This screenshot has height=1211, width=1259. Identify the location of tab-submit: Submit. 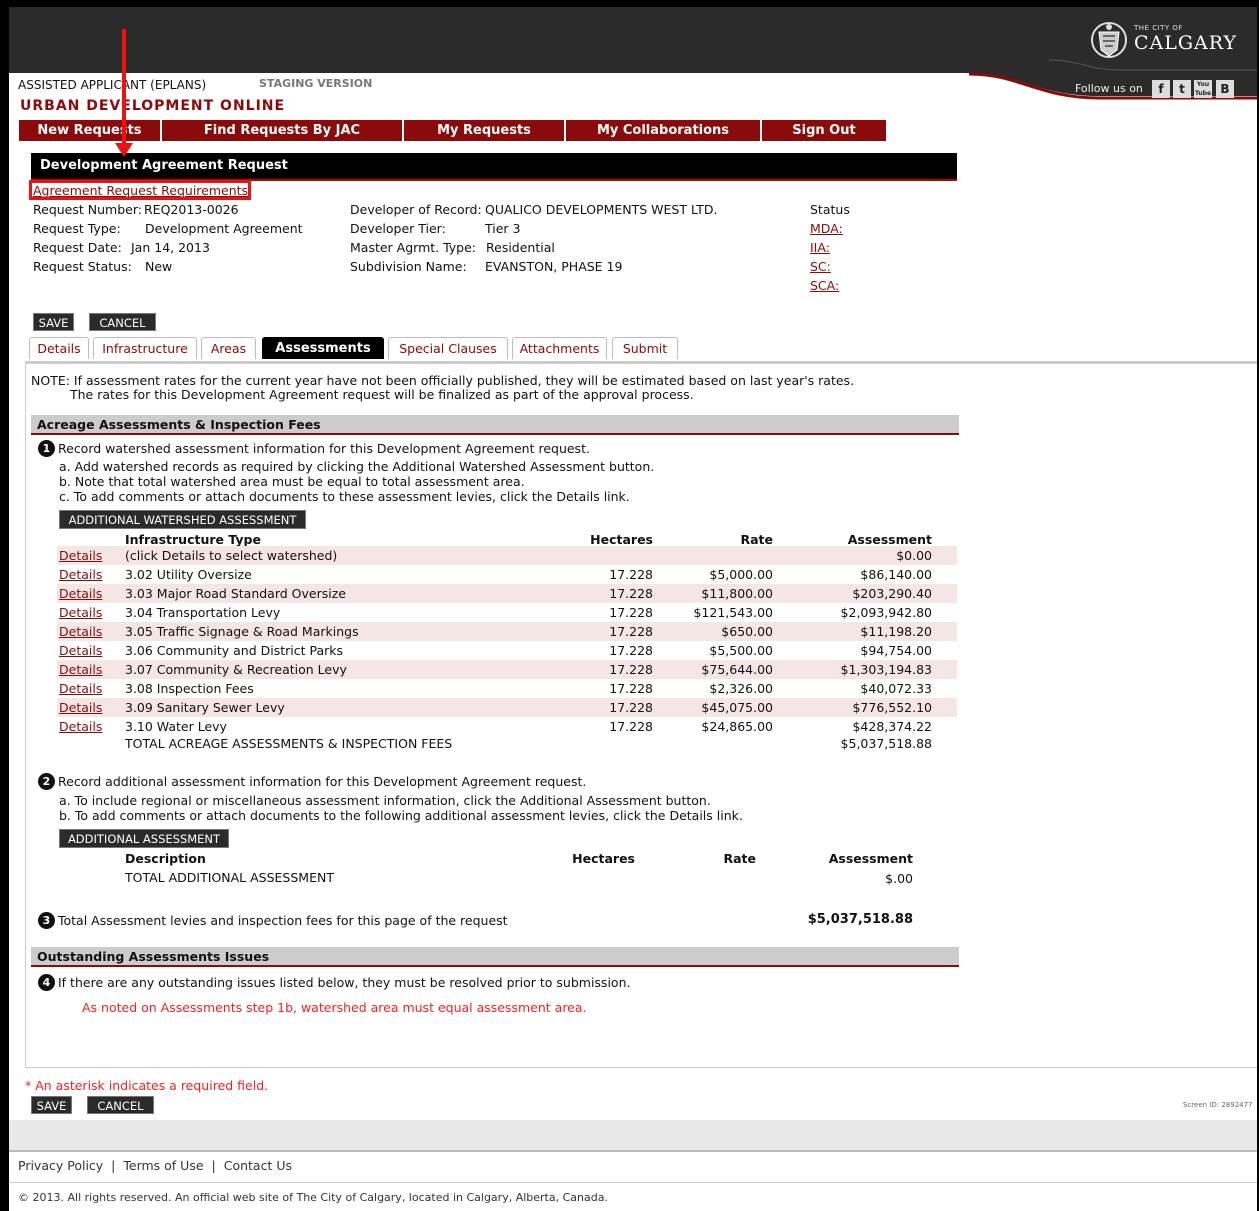
(645, 348).